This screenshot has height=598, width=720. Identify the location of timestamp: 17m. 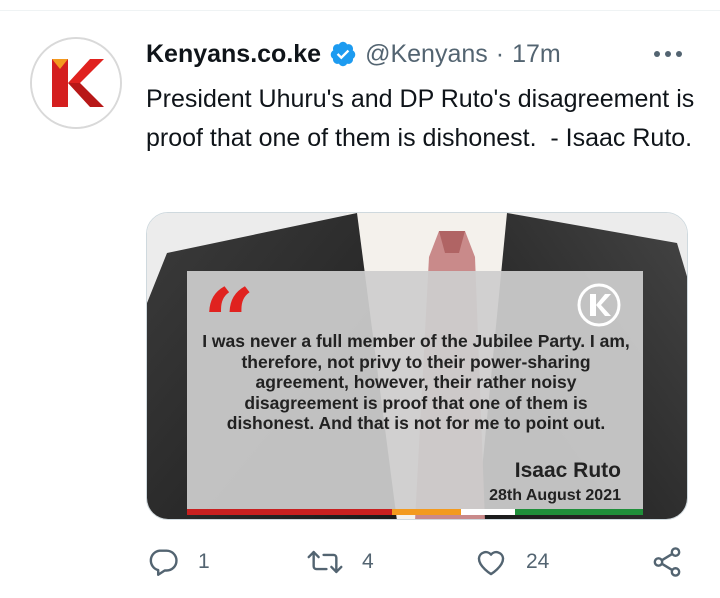
(536, 54).